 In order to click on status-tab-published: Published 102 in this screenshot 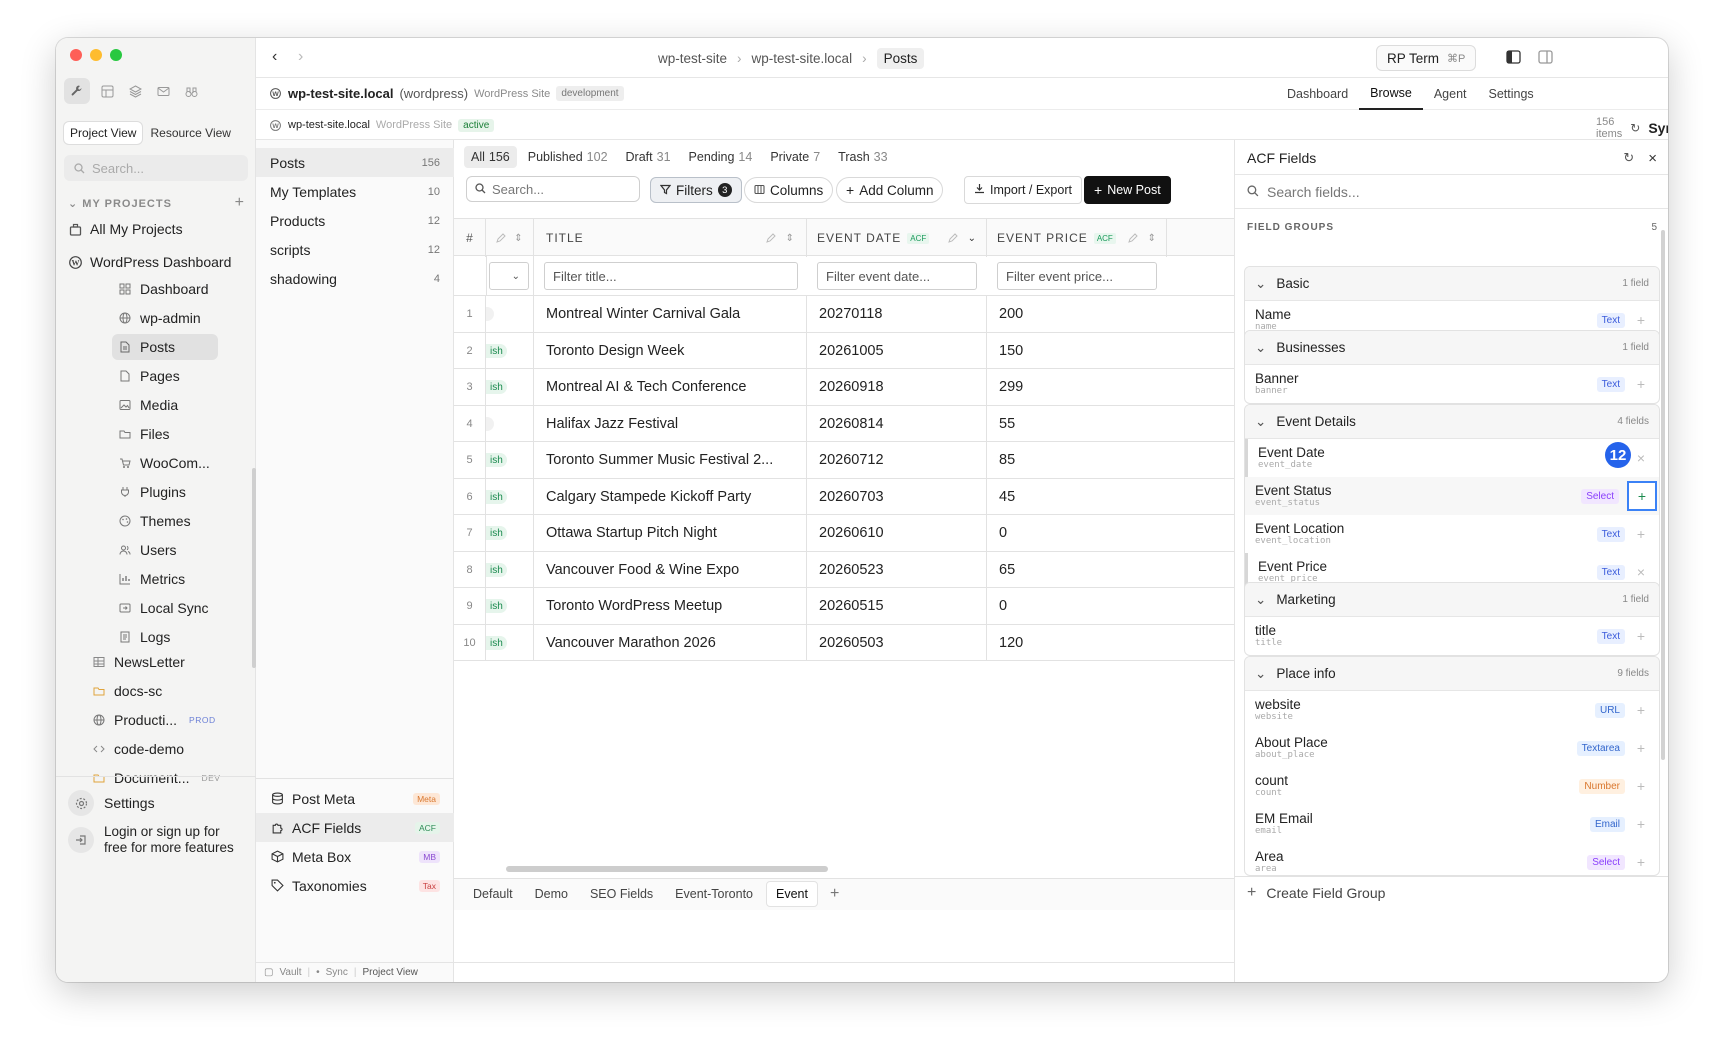, I will do `click(568, 157)`.